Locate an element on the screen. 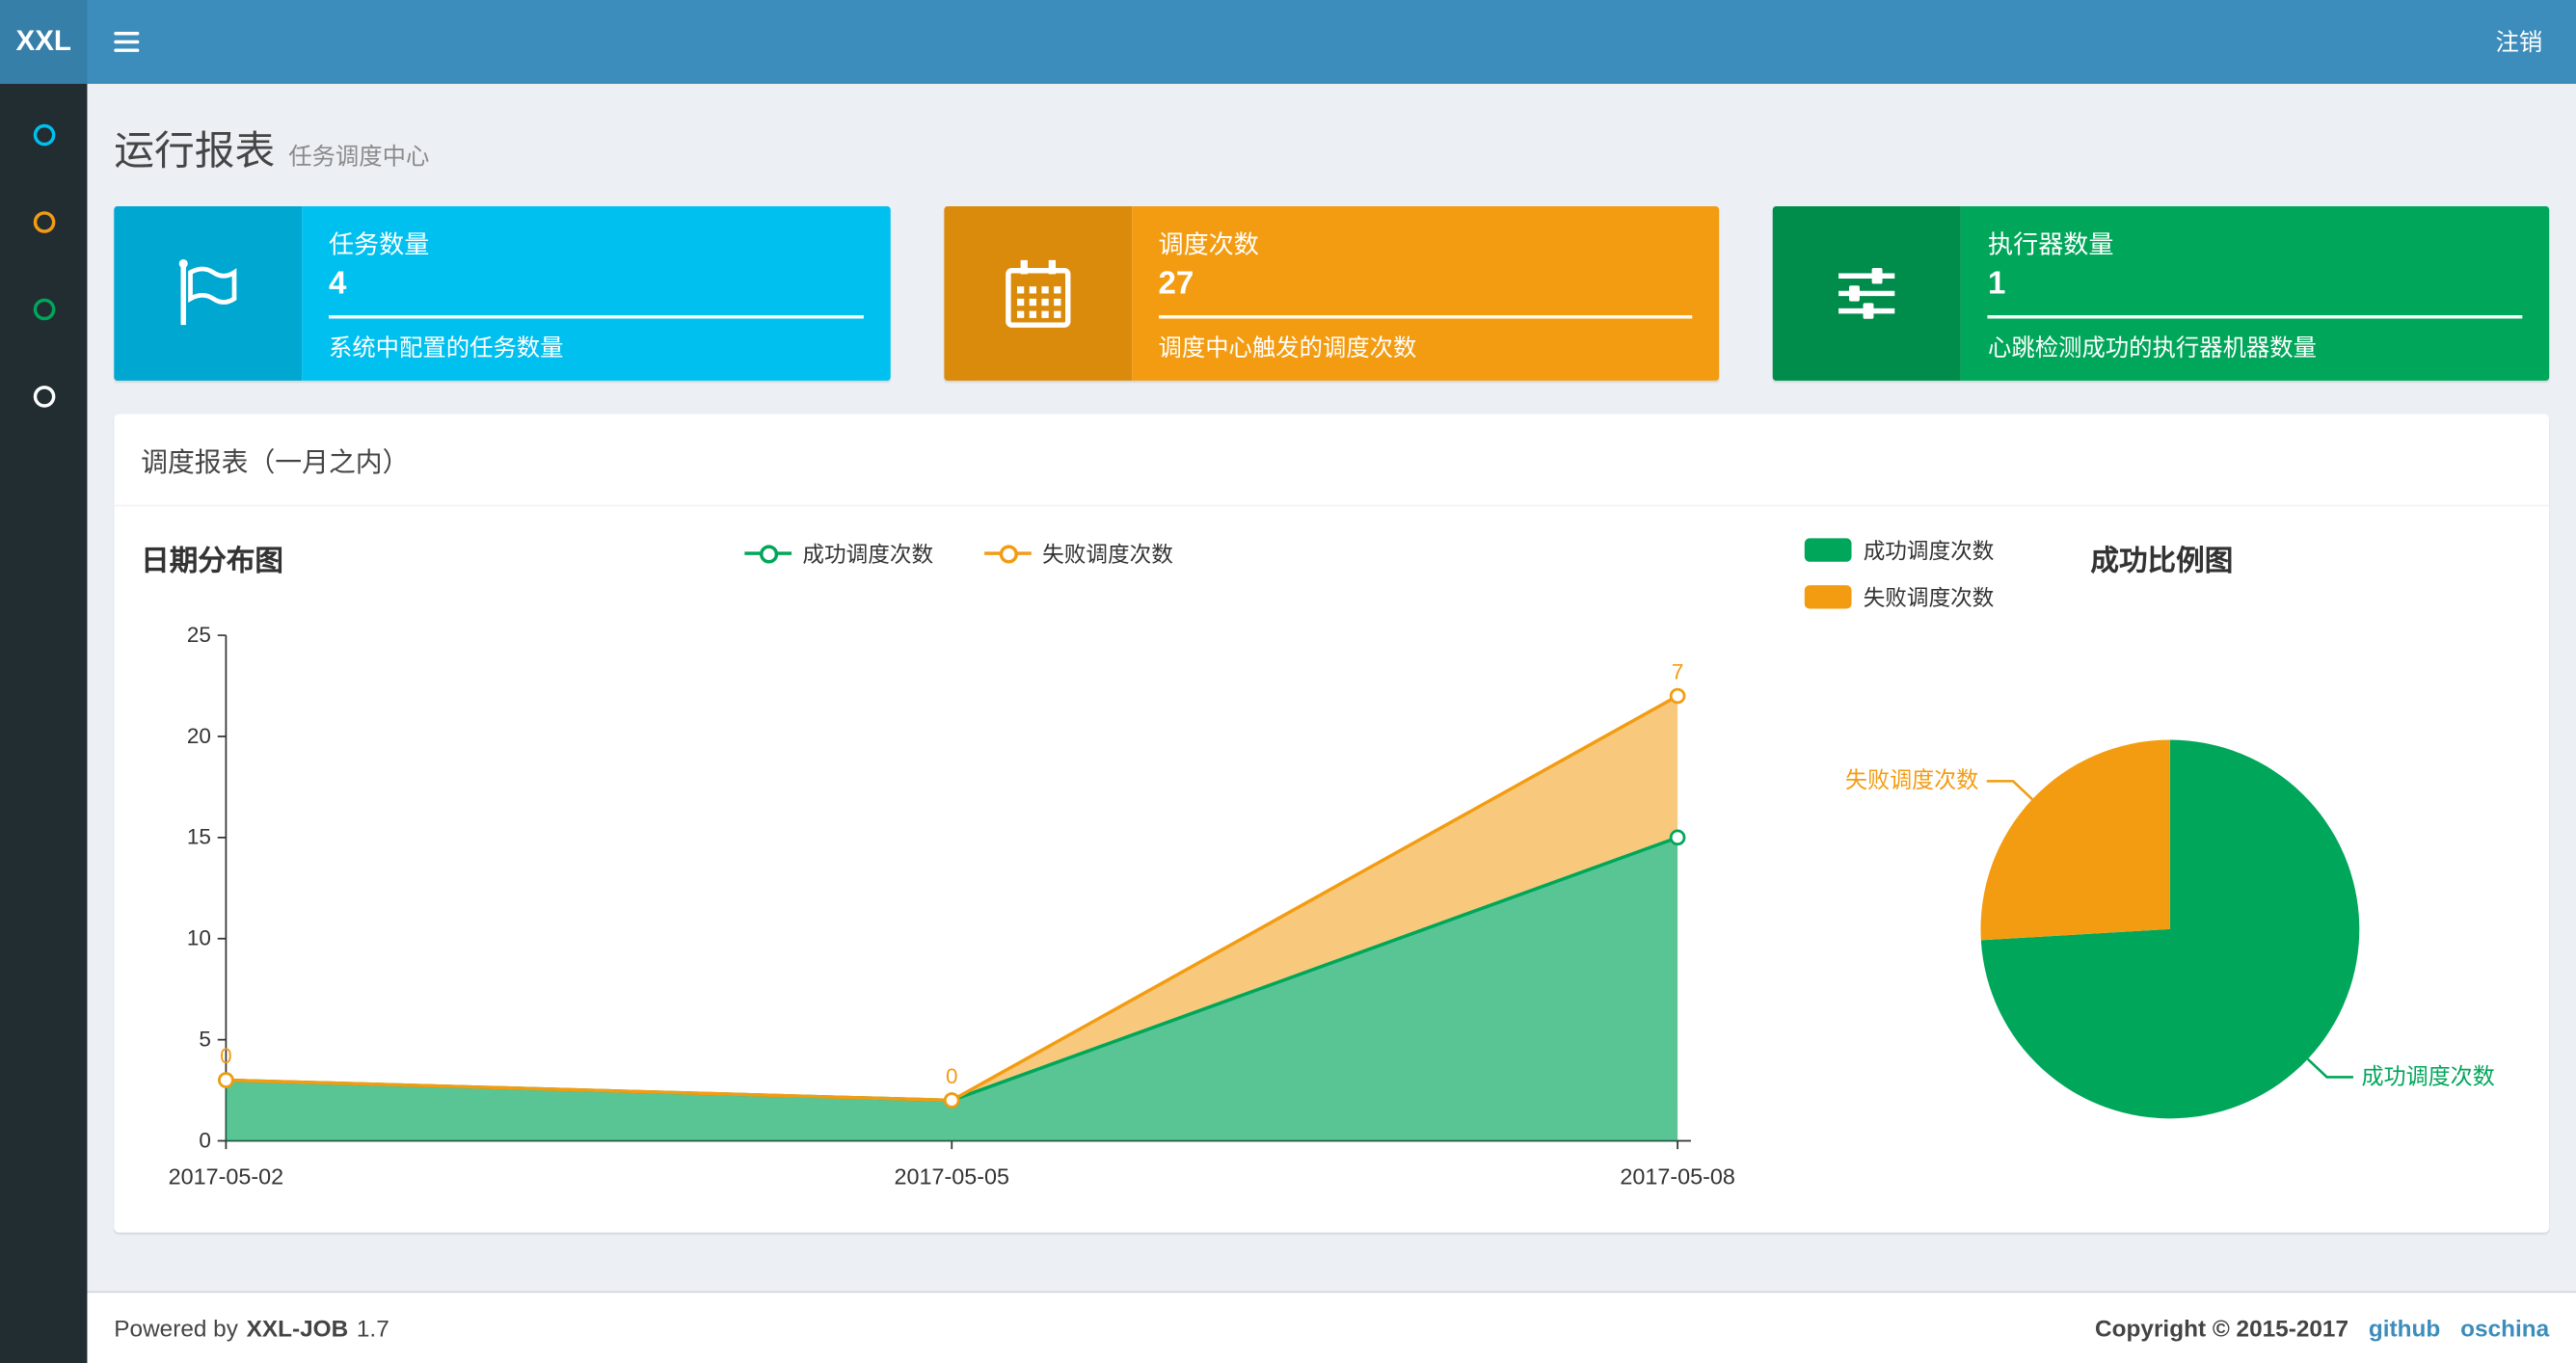 This screenshot has height=1363, width=2576. line-chart-head: 日期分布图 成功调度次数 失败调度次数 is located at coordinates (959, 557).